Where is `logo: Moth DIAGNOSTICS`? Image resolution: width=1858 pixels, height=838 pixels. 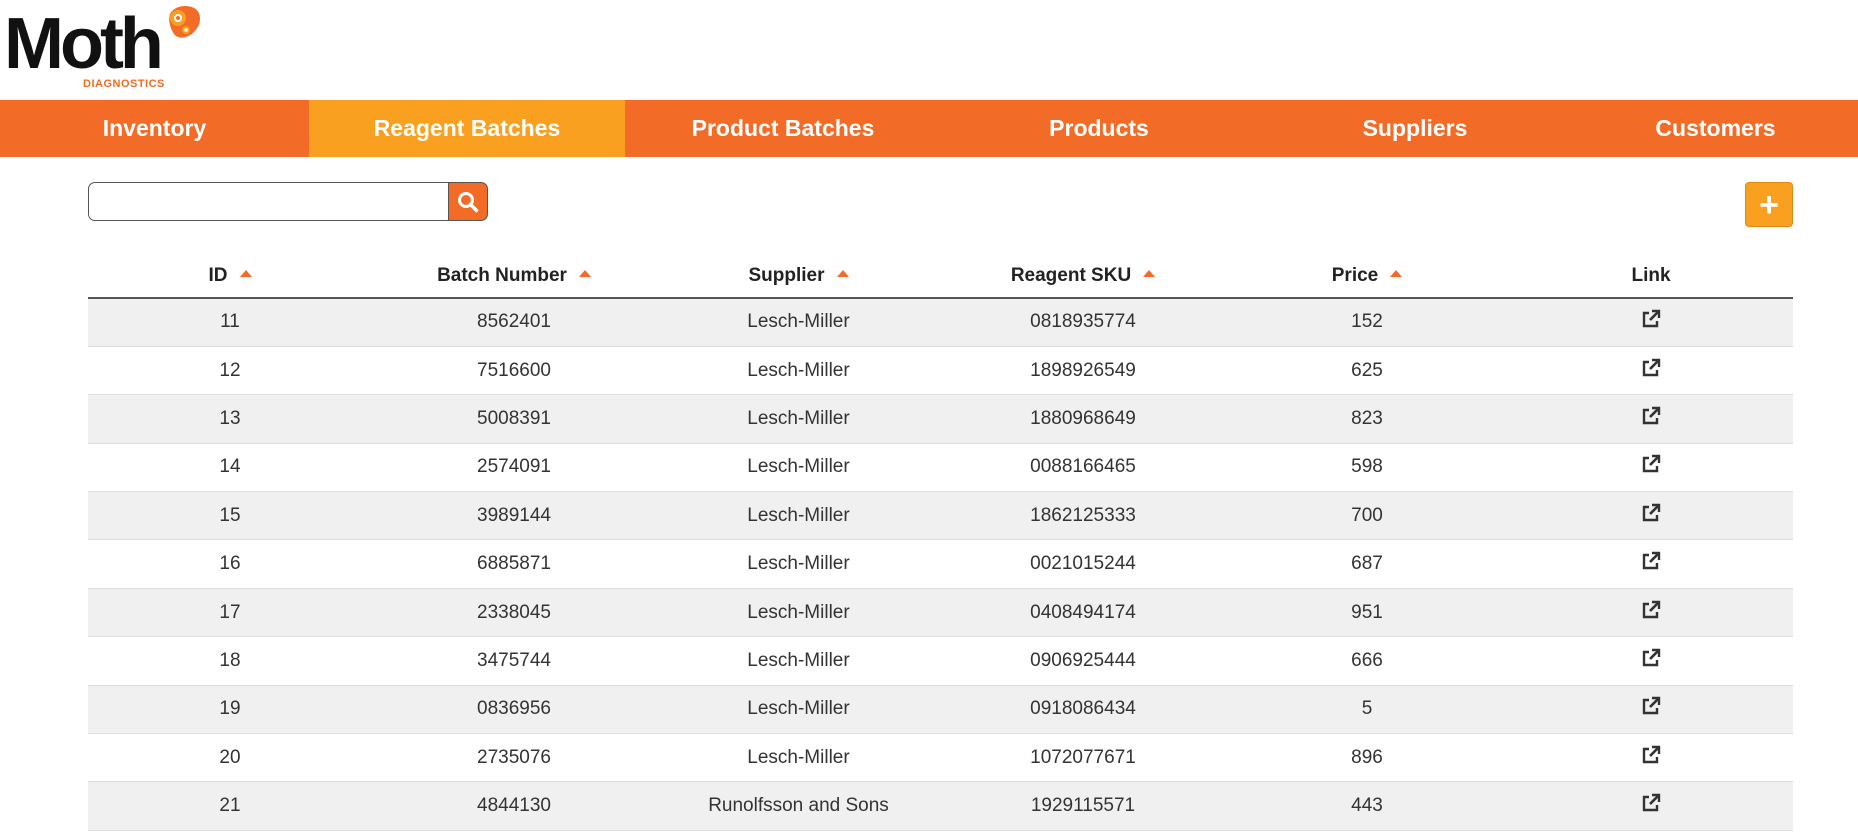 logo: Moth DIAGNOSTICS is located at coordinates (104, 49).